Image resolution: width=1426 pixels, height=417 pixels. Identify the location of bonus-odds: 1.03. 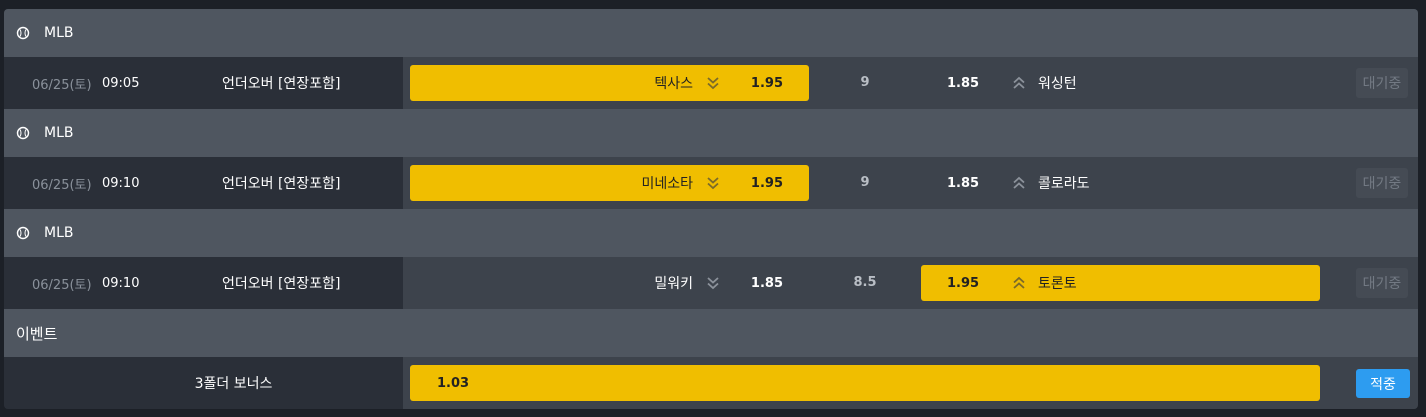
(453, 383).